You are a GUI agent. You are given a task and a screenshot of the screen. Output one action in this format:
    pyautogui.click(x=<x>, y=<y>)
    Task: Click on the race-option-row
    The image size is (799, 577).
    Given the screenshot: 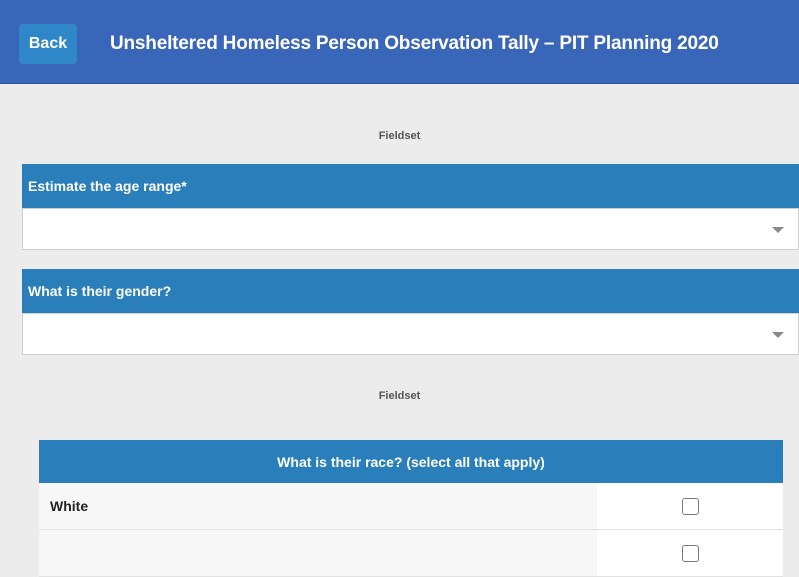 What is the action you would take?
    pyautogui.click(x=411, y=553)
    